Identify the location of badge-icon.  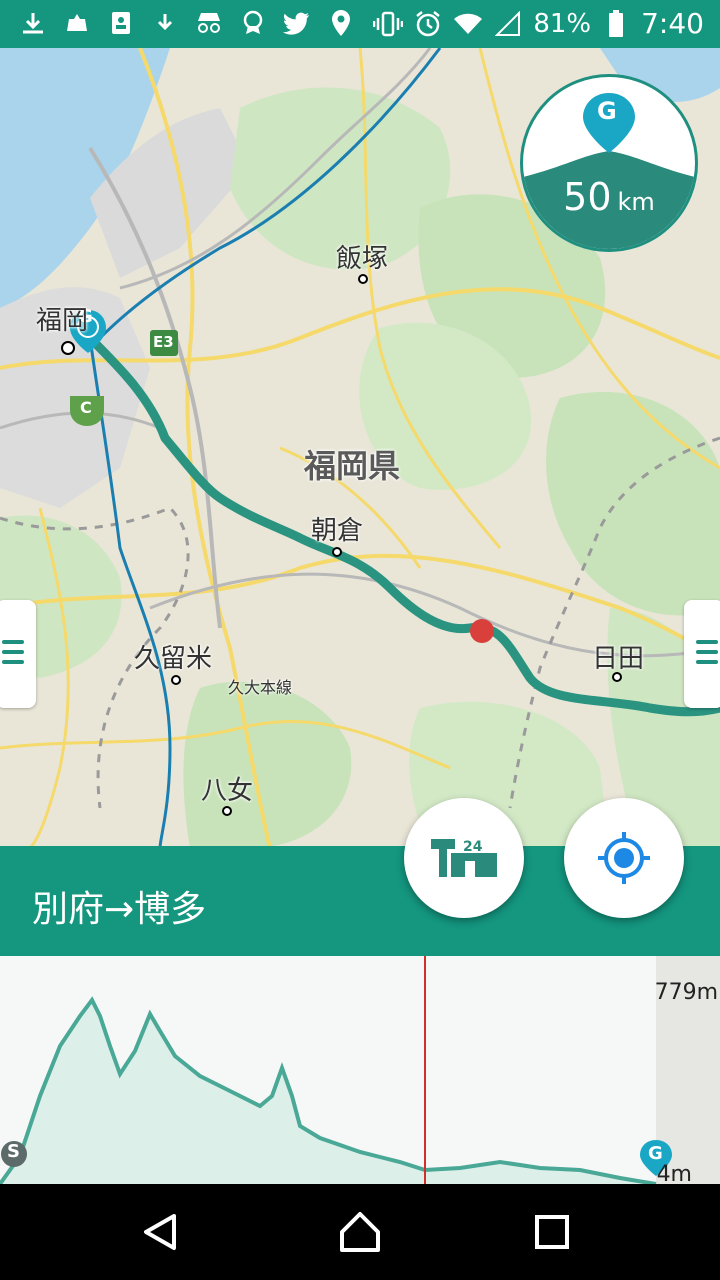
(253, 23).